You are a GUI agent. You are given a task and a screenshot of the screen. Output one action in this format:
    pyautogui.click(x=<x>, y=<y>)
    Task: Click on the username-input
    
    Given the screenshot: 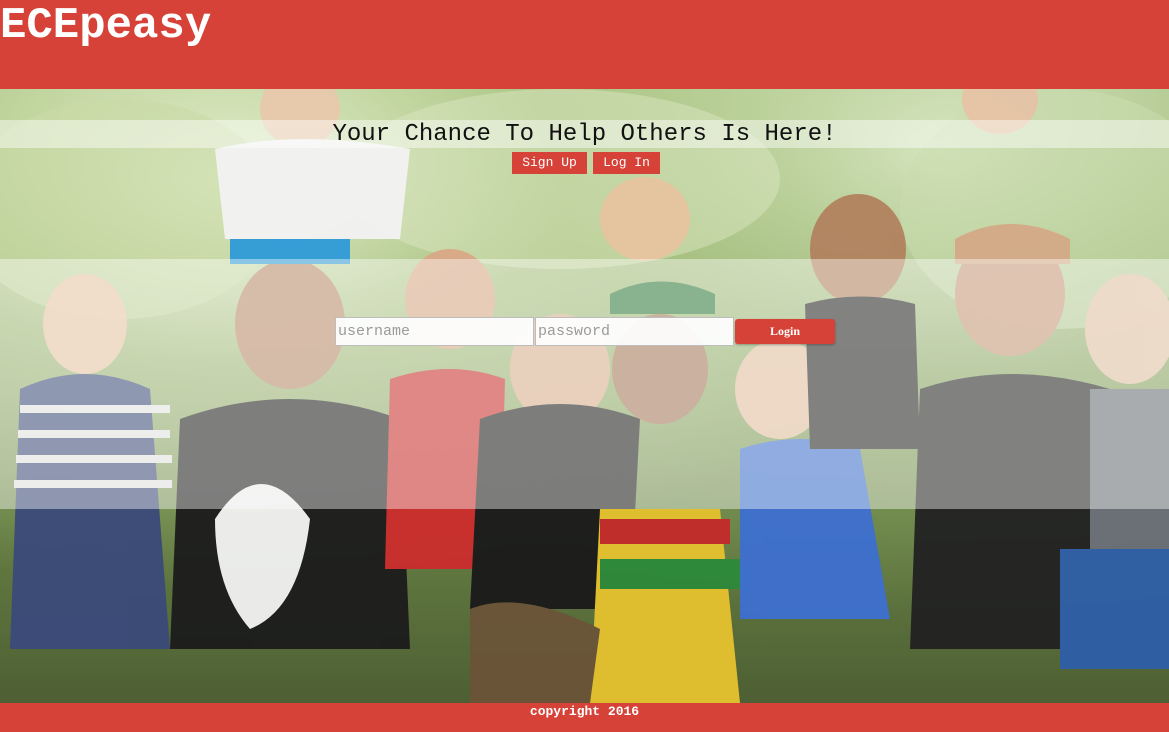 What is the action you would take?
    pyautogui.click(x=434, y=331)
    